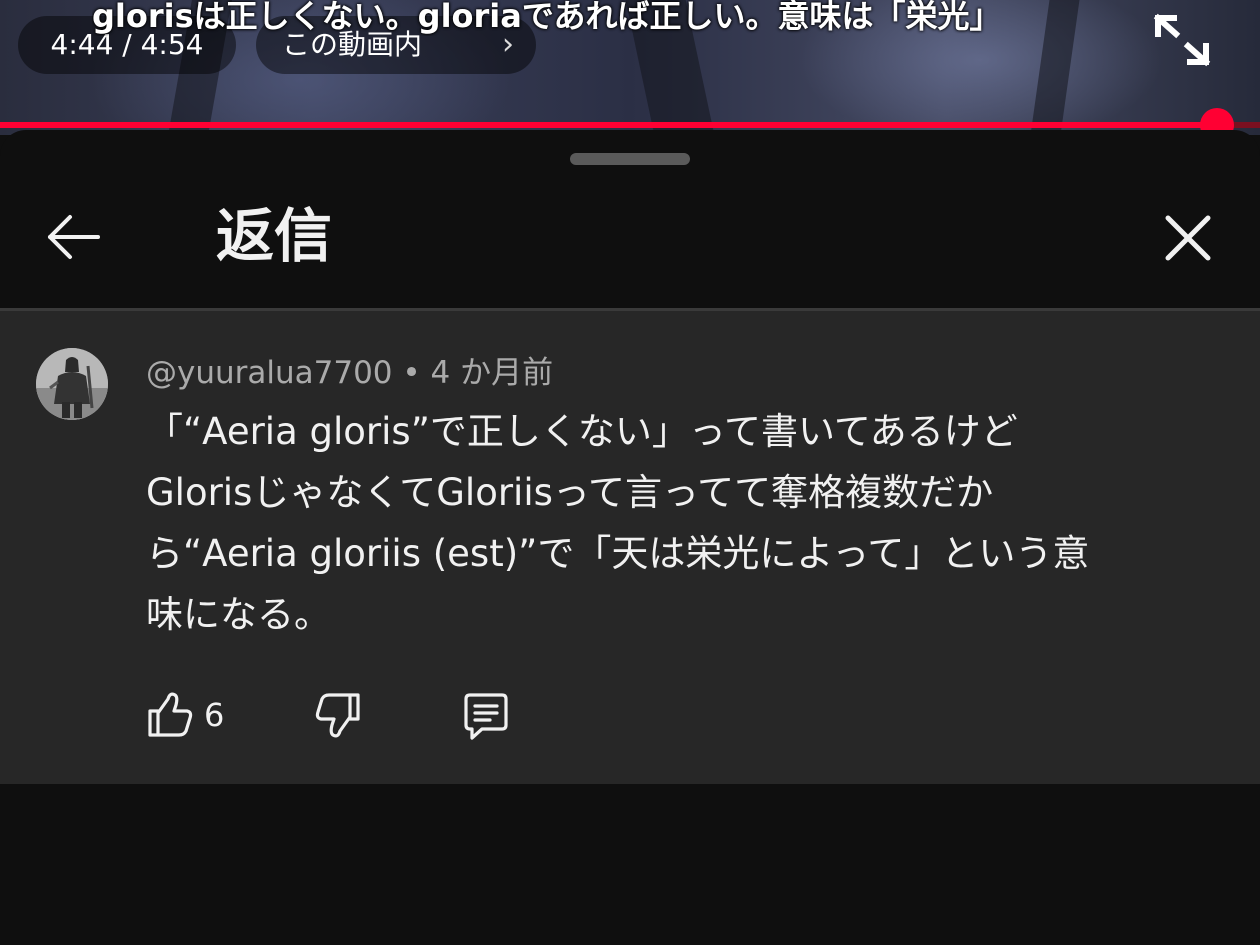 The height and width of the screenshot is (945, 1260). What do you see at coordinates (72, 237) in the screenshot?
I see `back-arrow-icon` at bounding box center [72, 237].